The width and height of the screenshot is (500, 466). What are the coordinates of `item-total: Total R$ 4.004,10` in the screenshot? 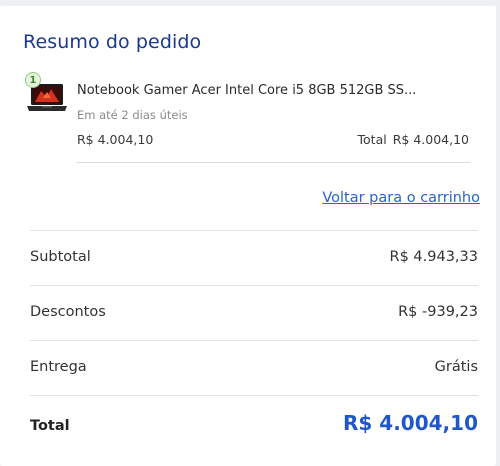 It's located at (413, 139).